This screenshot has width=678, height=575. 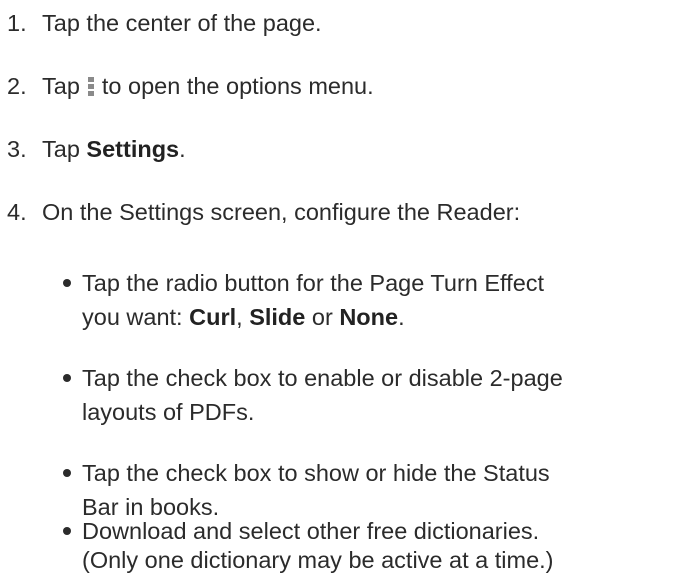 What do you see at coordinates (322, 317) in the screenshot?
I see `separator: or` at bounding box center [322, 317].